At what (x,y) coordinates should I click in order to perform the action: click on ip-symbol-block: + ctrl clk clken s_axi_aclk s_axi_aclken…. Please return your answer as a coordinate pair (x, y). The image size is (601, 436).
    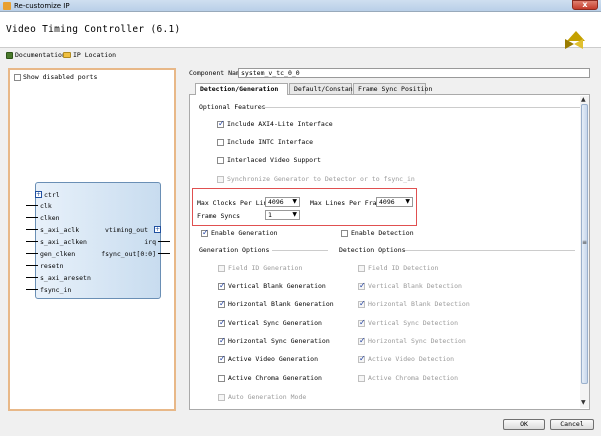
    Looking at the image, I should click on (98, 240).